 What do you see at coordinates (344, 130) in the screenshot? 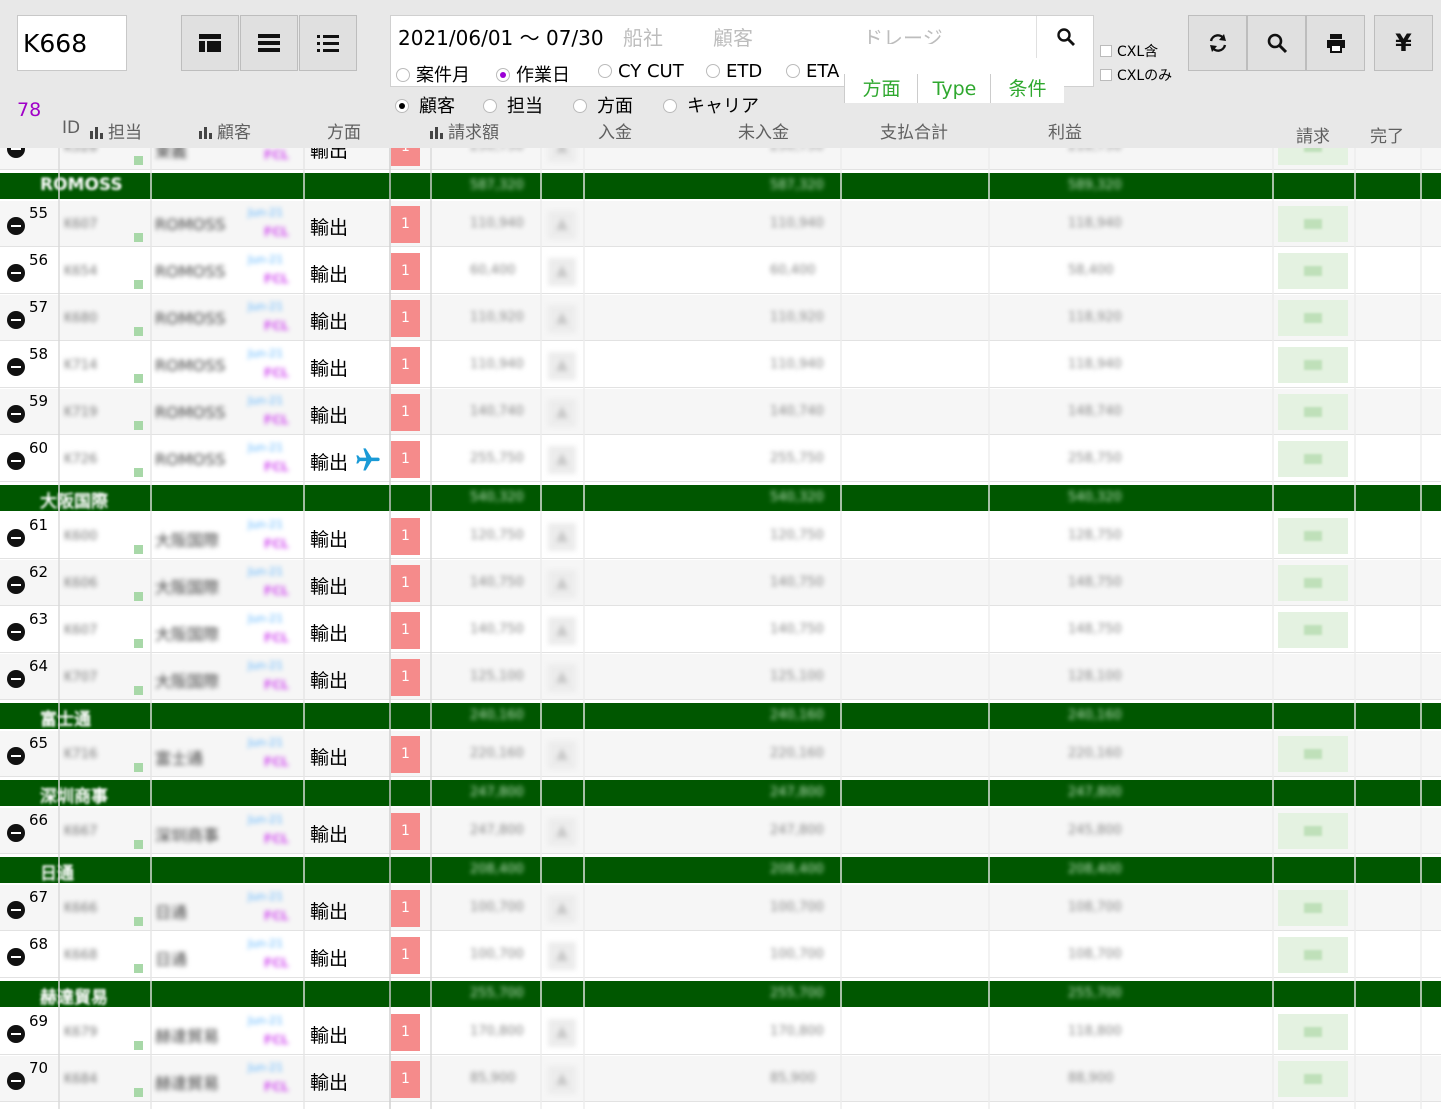
I see `col-header-direction: 方面` at bounding box center [344, 130].